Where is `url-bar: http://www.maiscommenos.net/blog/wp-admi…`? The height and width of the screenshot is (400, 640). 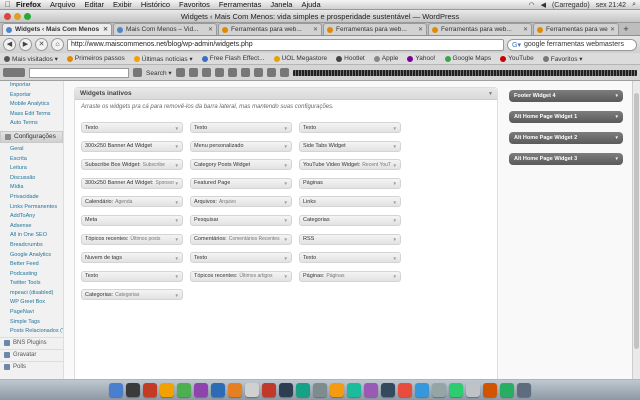 url-bar: http://www.maiscommenos.net/blog/wp-admi… is located at coordinates (285, 44).